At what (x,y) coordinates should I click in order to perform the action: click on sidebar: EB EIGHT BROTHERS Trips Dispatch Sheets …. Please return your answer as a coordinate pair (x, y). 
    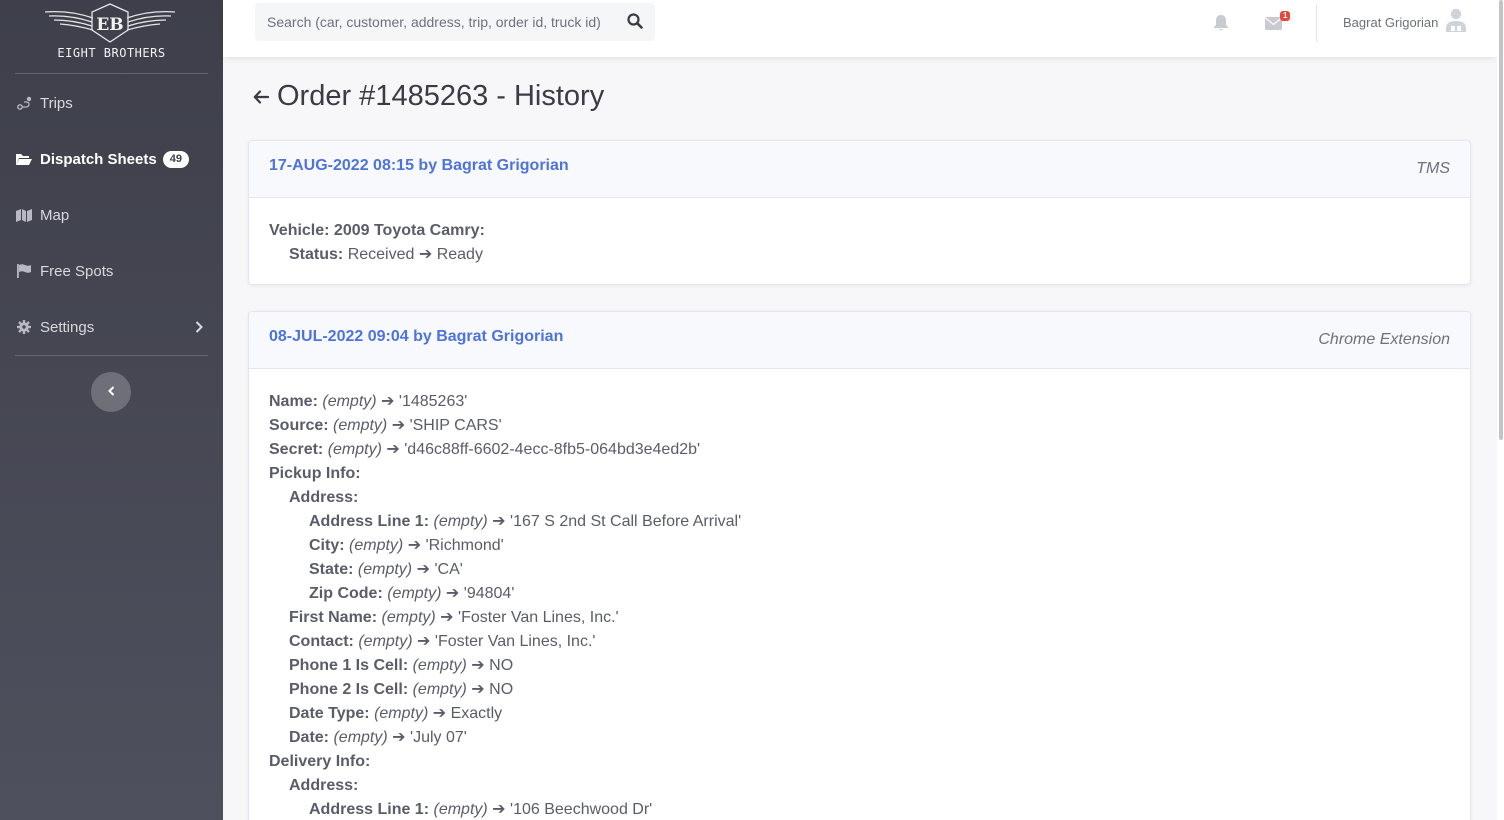
    Looking at the image, I should click on (111, 410).